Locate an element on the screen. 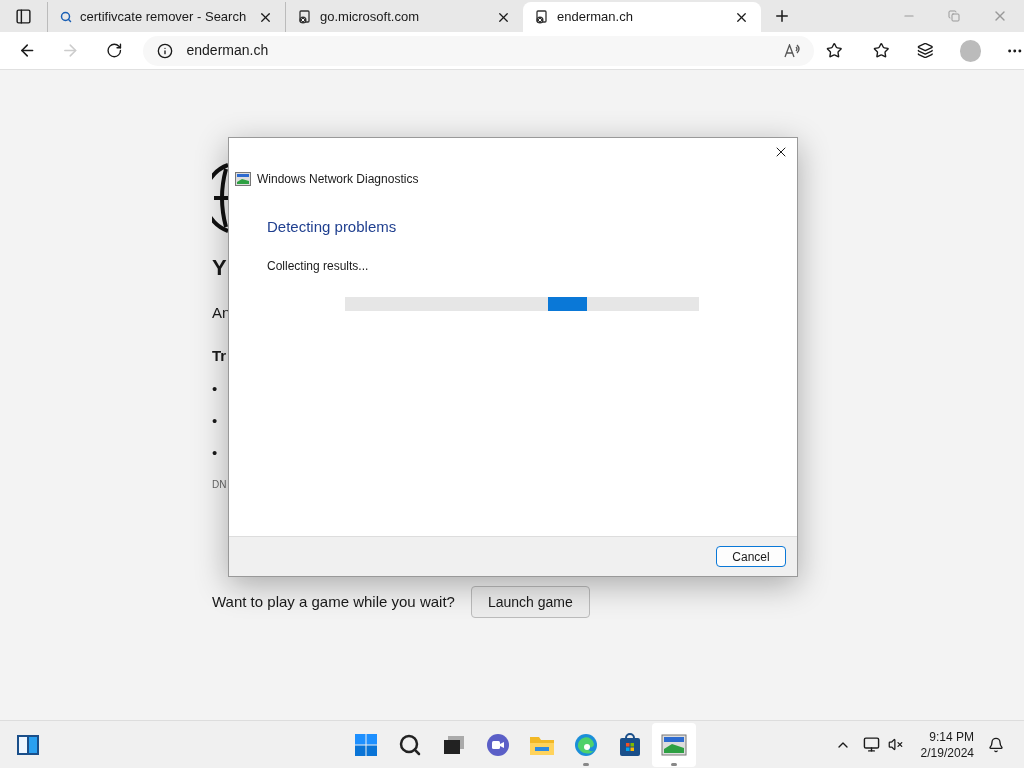  launch-game-button: Launch game is located at coordinates (530, 602).